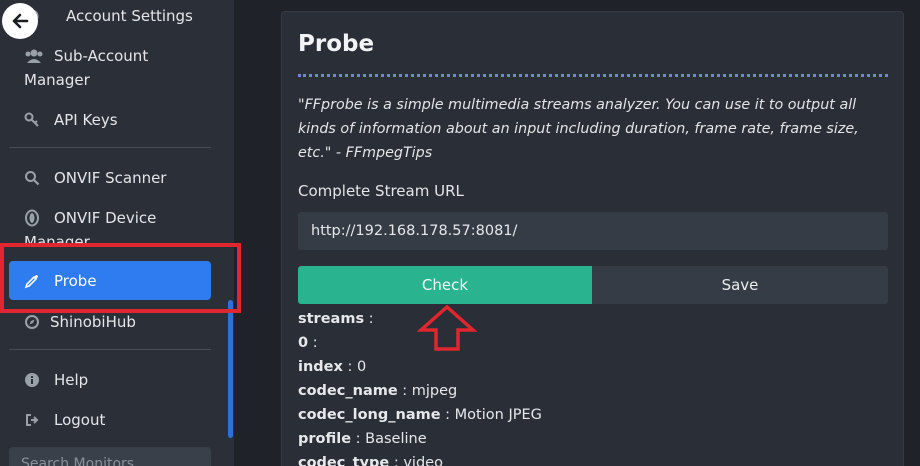 This screenshot has height=466, width=920. What do you see at coordinates (34, 120) in the screenshot?
I see `key-icon` at bounding box center [34, 120].